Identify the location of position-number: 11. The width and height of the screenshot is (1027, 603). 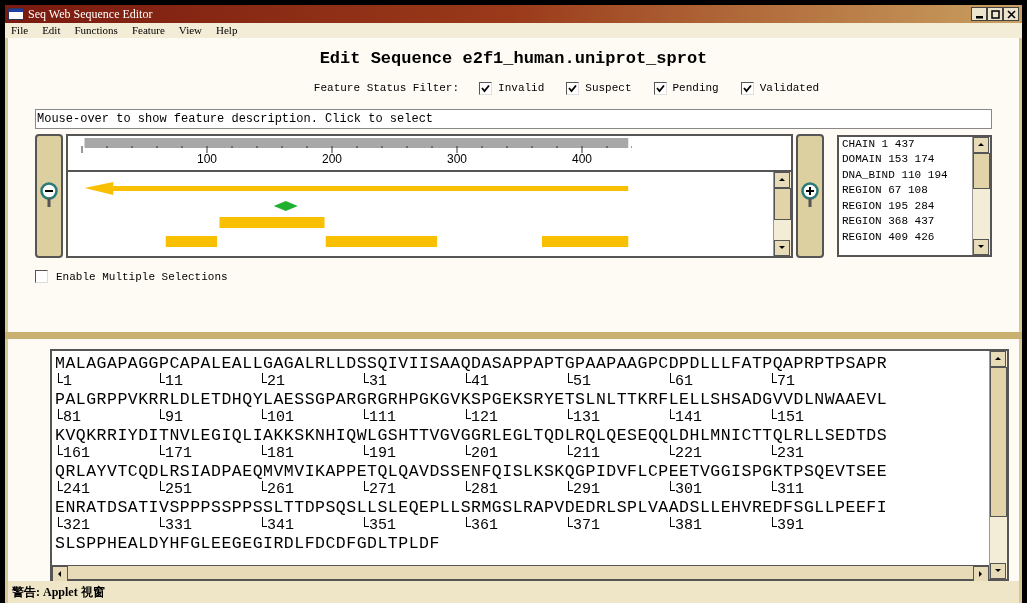
(174, 381).